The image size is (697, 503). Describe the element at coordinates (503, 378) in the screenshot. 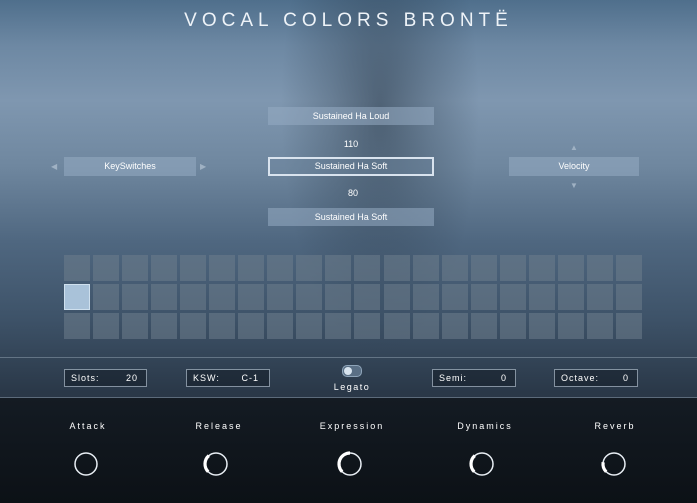

I see `semi-value: 0` at that location.